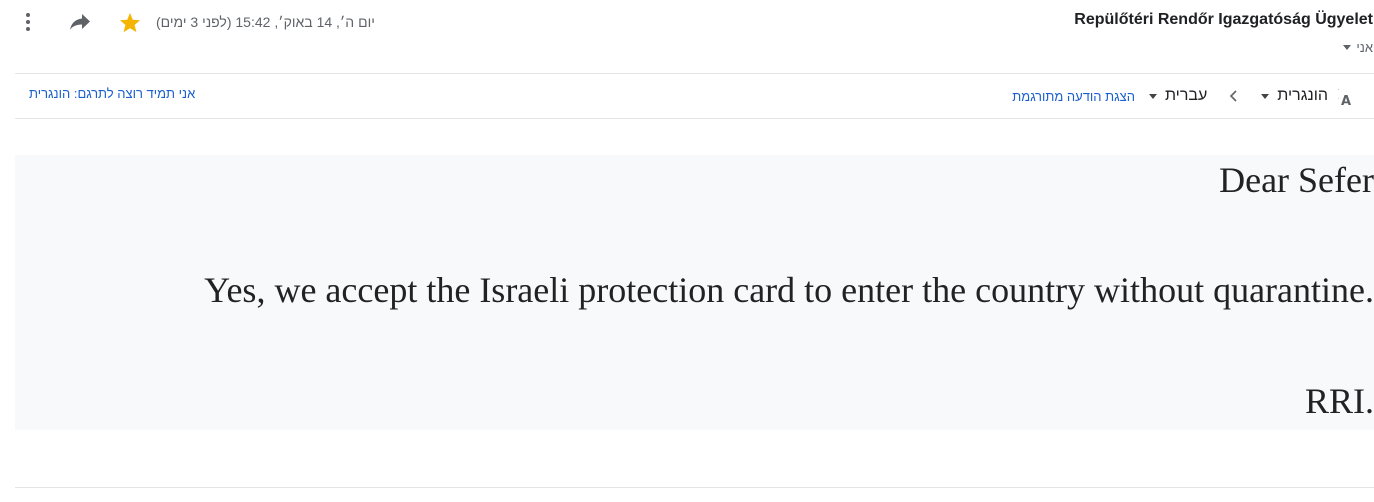 This screenshot has width=1374, height=502. What do you see at coordinates (1233, 96) in the screenshot?
I see `direction-arrow-icon` at bounding box center [1233, 96].